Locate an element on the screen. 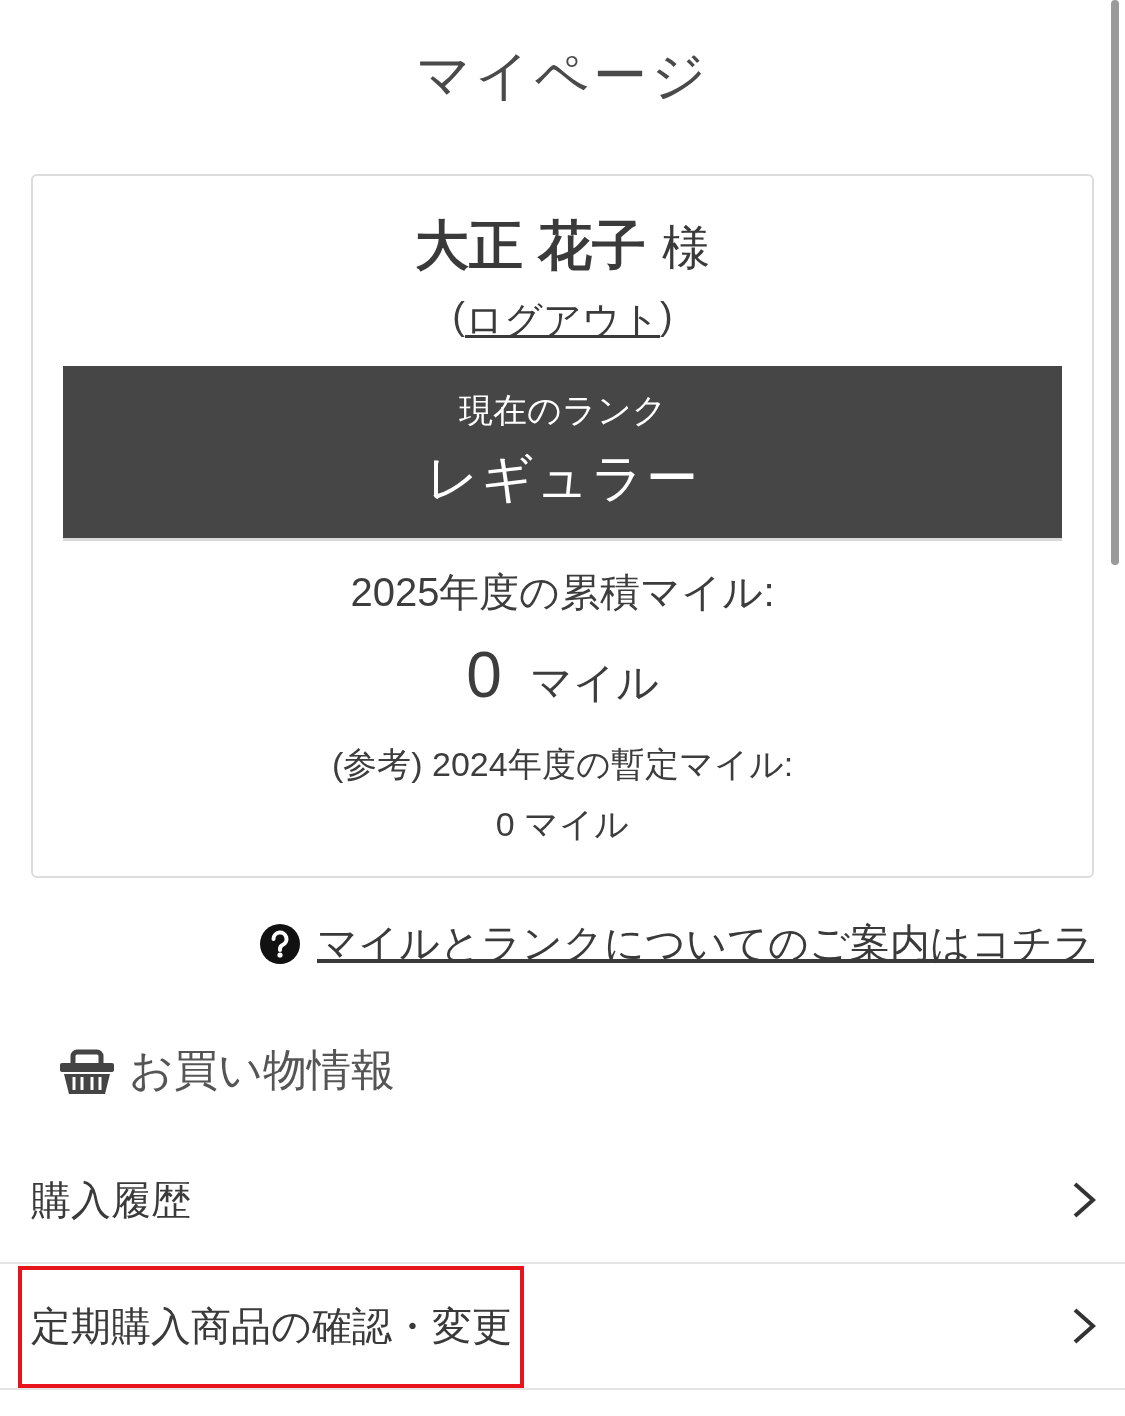  reference-value: 0 マイル is located at coordinates (562, 824).